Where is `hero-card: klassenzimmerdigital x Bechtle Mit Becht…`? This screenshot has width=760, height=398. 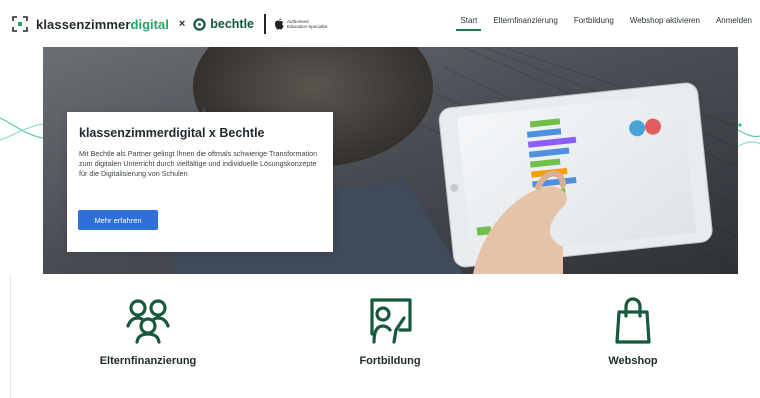
hero-card: klassenzimmerdigital x Bechtle Mit Becht… is located at coordinates (200, 182).